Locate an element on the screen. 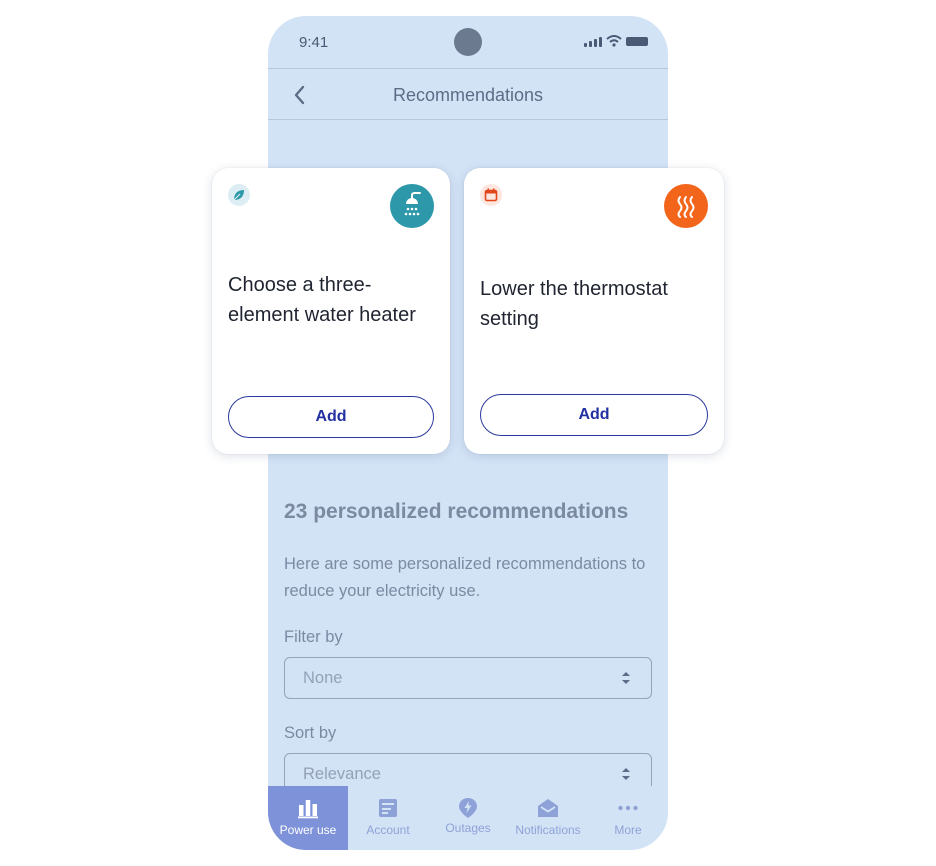  tab-label: Notifications is located at coordinates (548, 830).